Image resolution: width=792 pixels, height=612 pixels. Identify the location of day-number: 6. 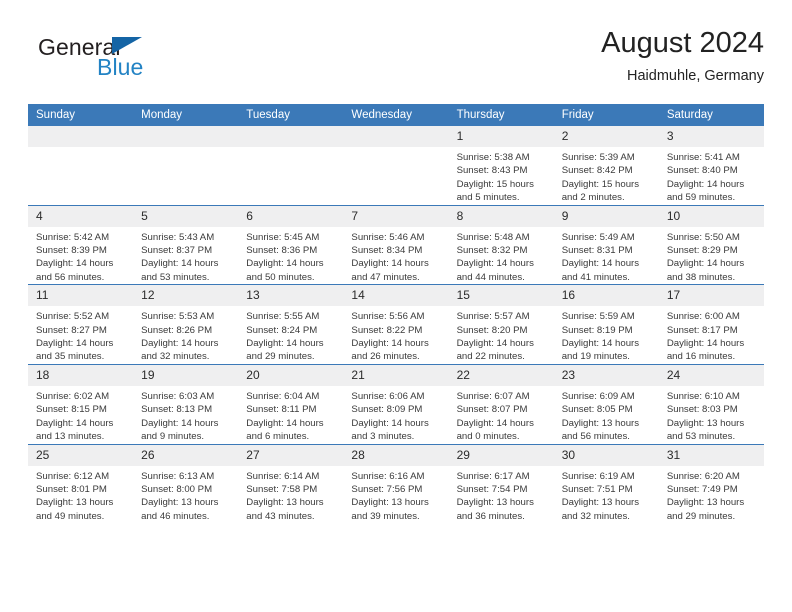
(291, 216).